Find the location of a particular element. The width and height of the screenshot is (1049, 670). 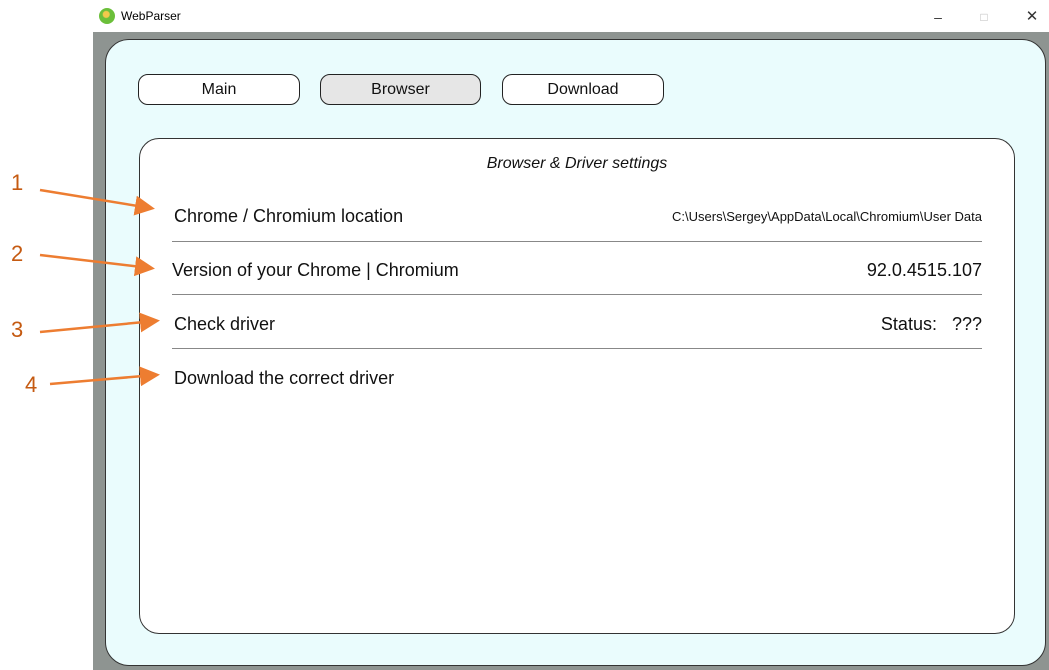

annotation-1: 1 is located at coordinates (17, 182).